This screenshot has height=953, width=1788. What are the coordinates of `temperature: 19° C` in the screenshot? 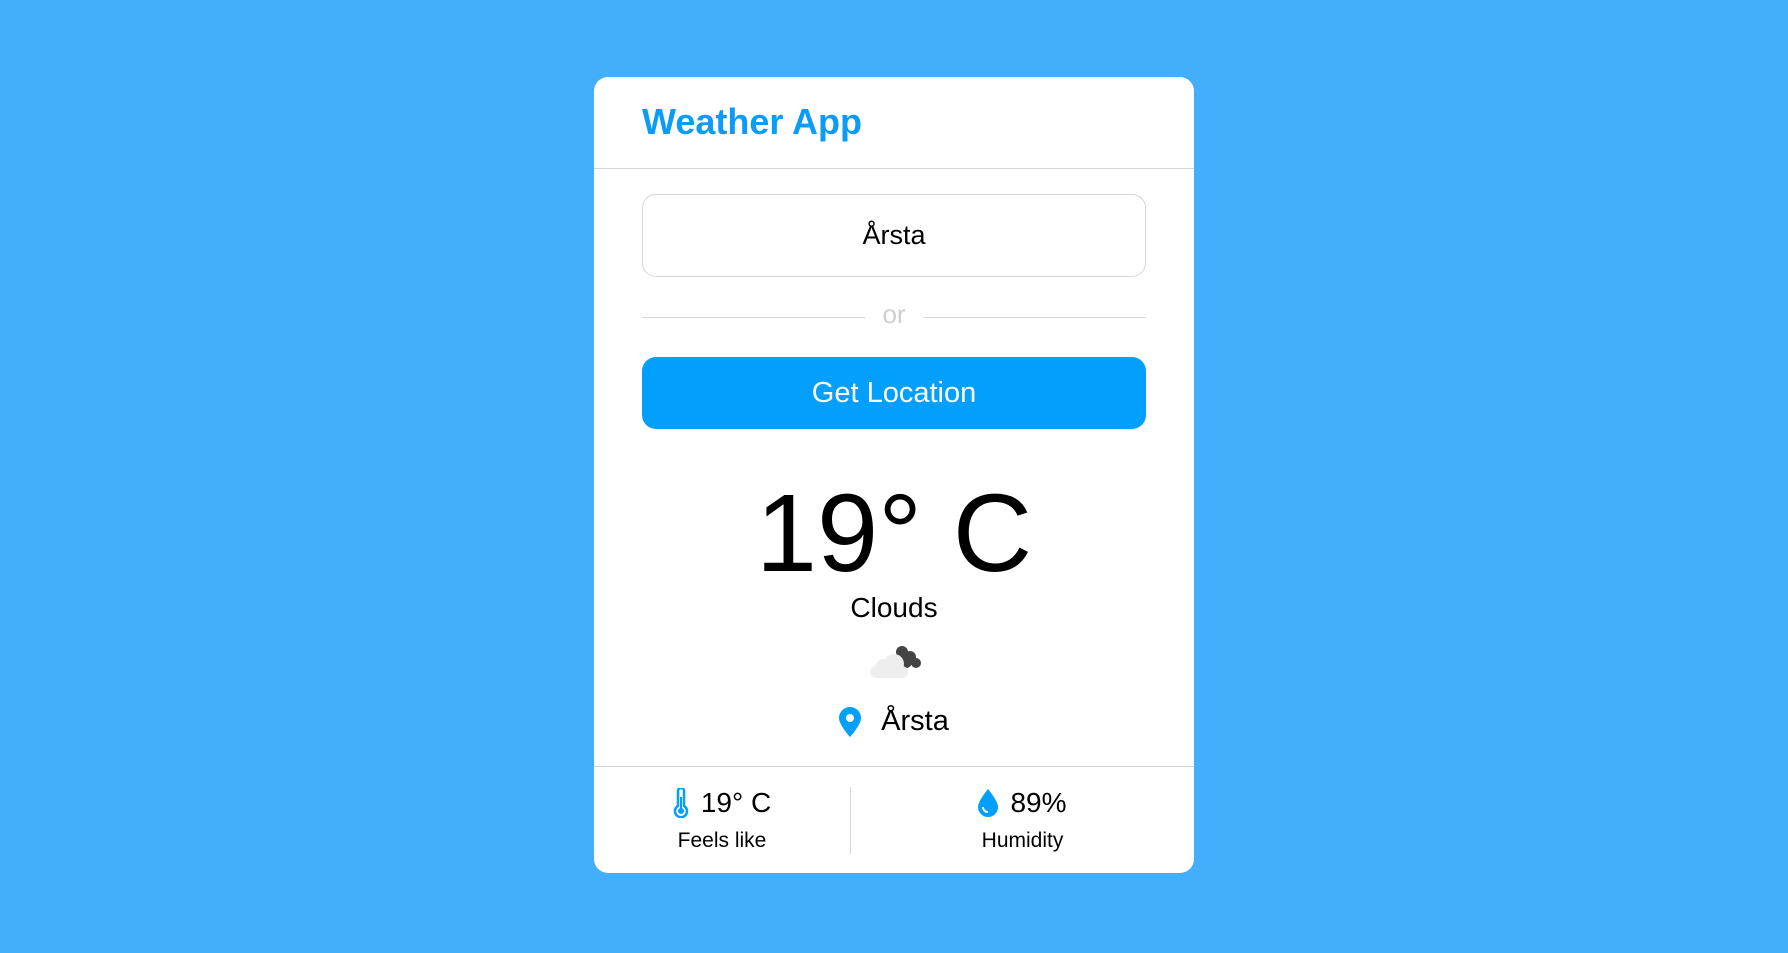 It's located at (894, 533).